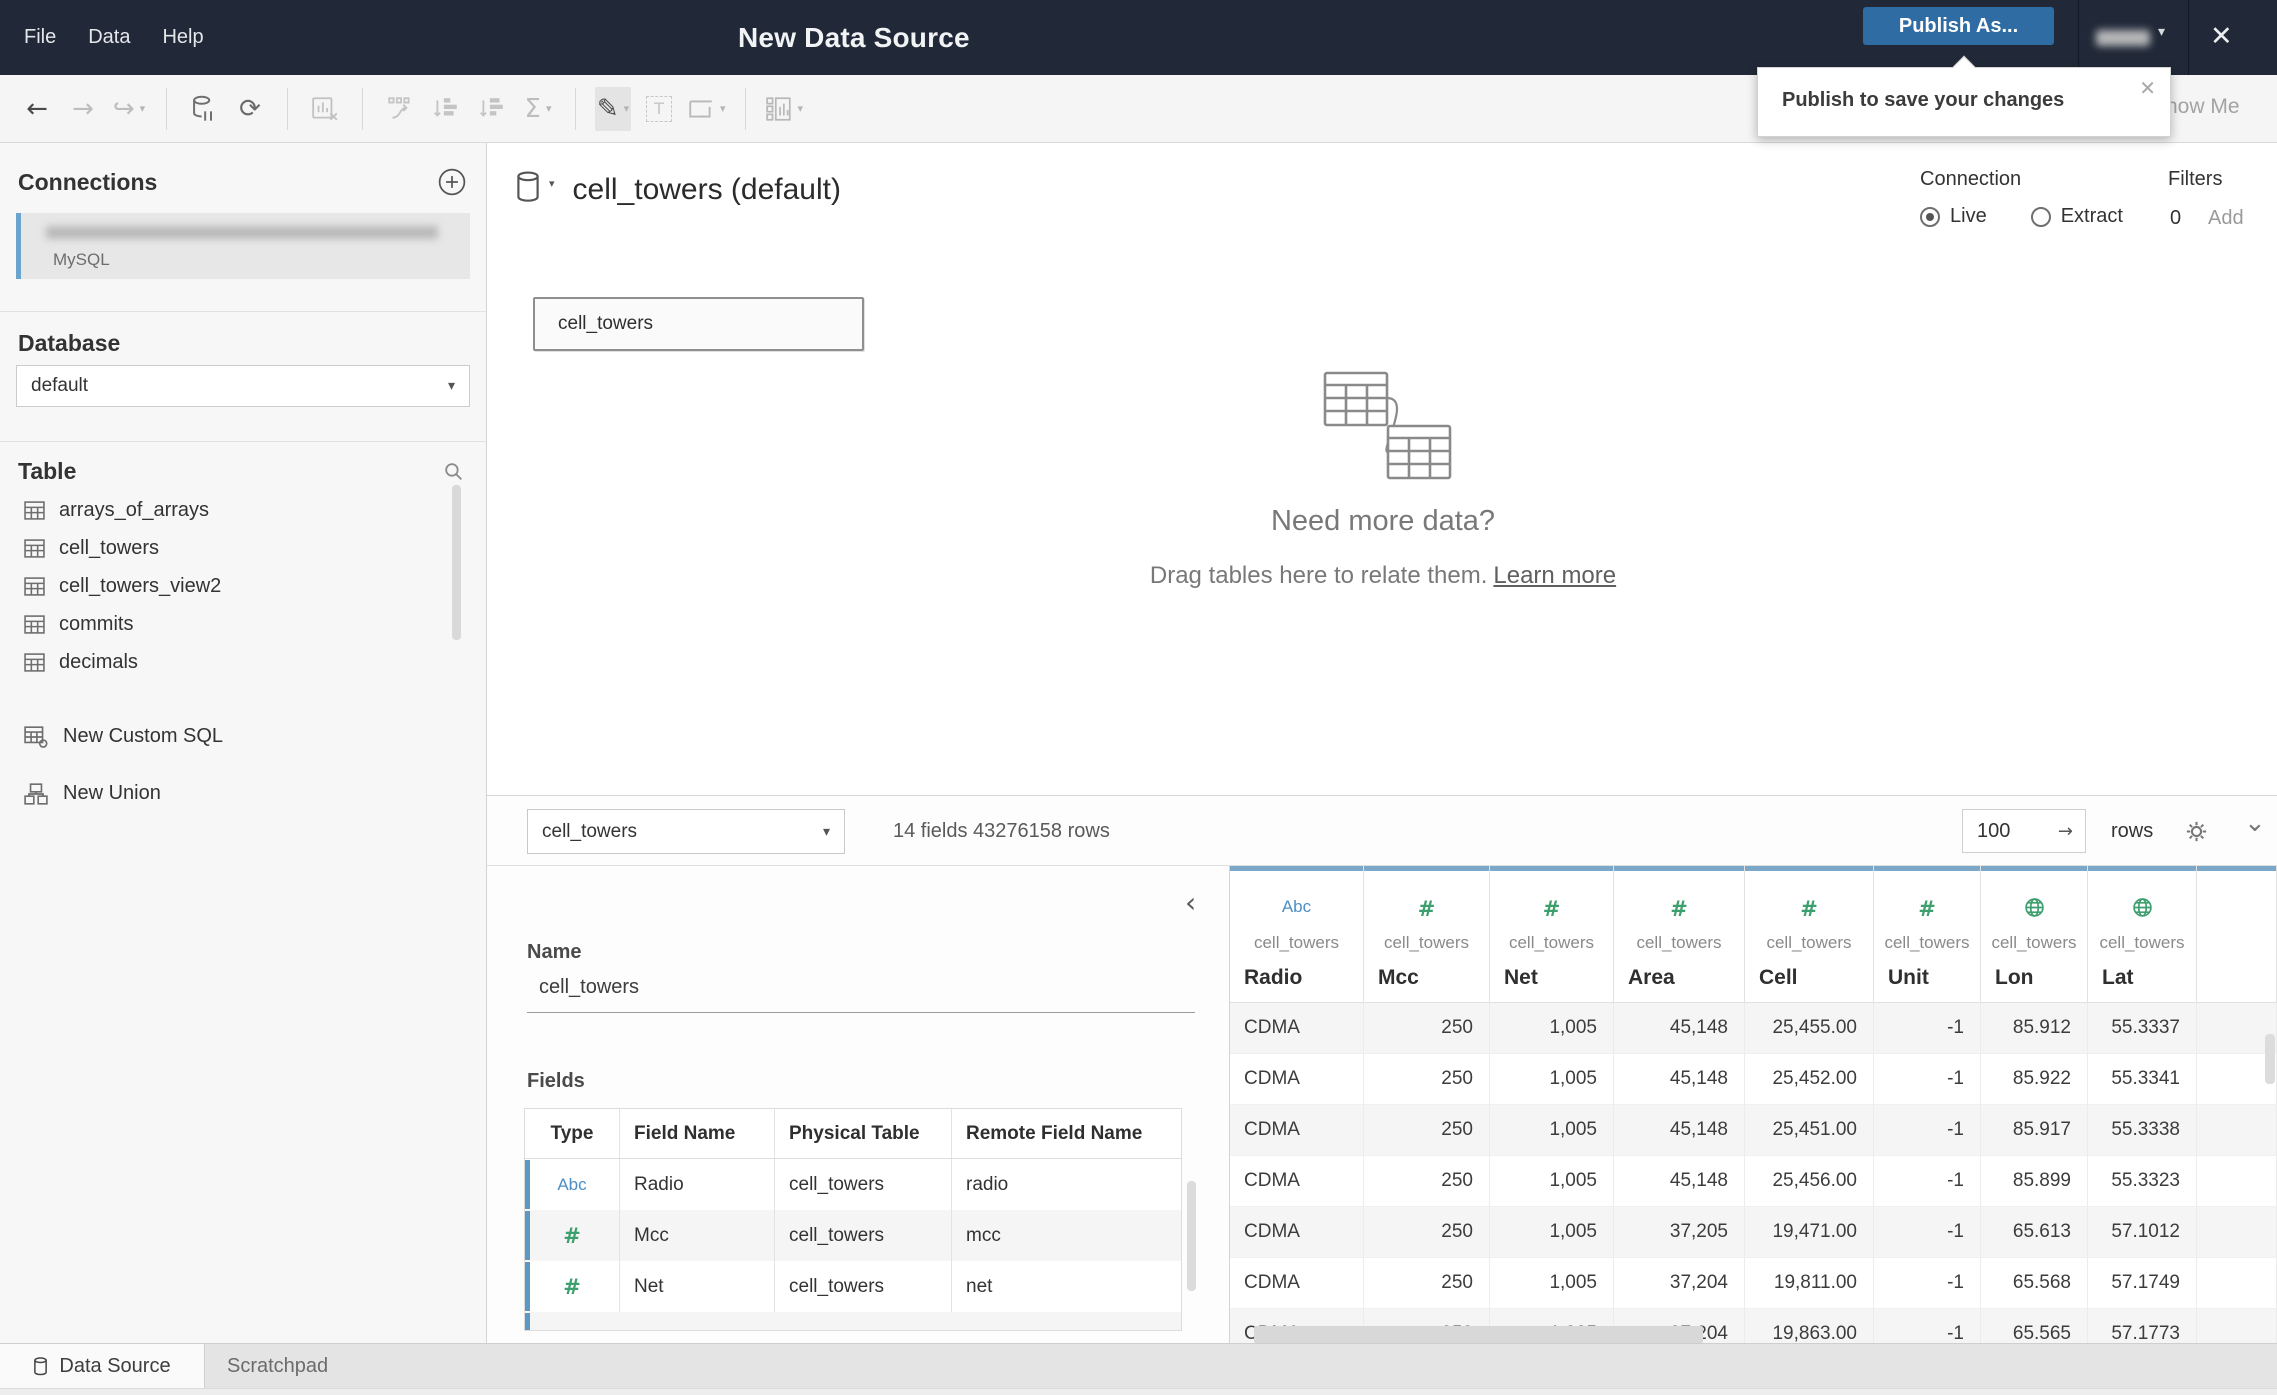 The image size is (2277, 1395). What do you see at coordinates (2142, 1232) in the screenshot?
I see `grid-cell: 57.1012` at bounding box center [2142, 1232].